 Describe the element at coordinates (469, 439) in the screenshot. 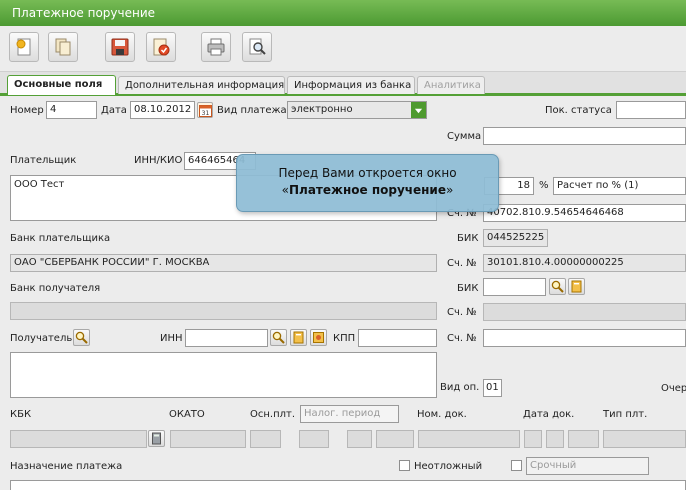

I see `doc-number-field` at that location.